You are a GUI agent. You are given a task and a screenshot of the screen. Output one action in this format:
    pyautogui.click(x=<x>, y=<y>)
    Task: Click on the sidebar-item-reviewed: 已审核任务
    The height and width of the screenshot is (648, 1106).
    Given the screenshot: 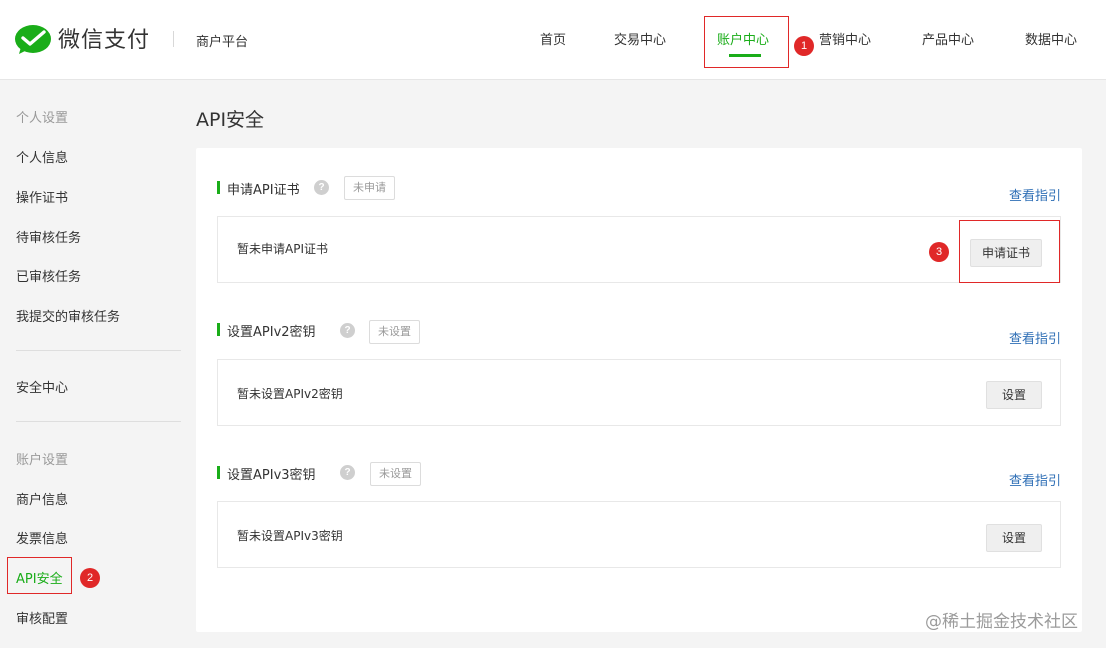 What is the action you would take?
    pyautogui.click(x=48, y=275)
    